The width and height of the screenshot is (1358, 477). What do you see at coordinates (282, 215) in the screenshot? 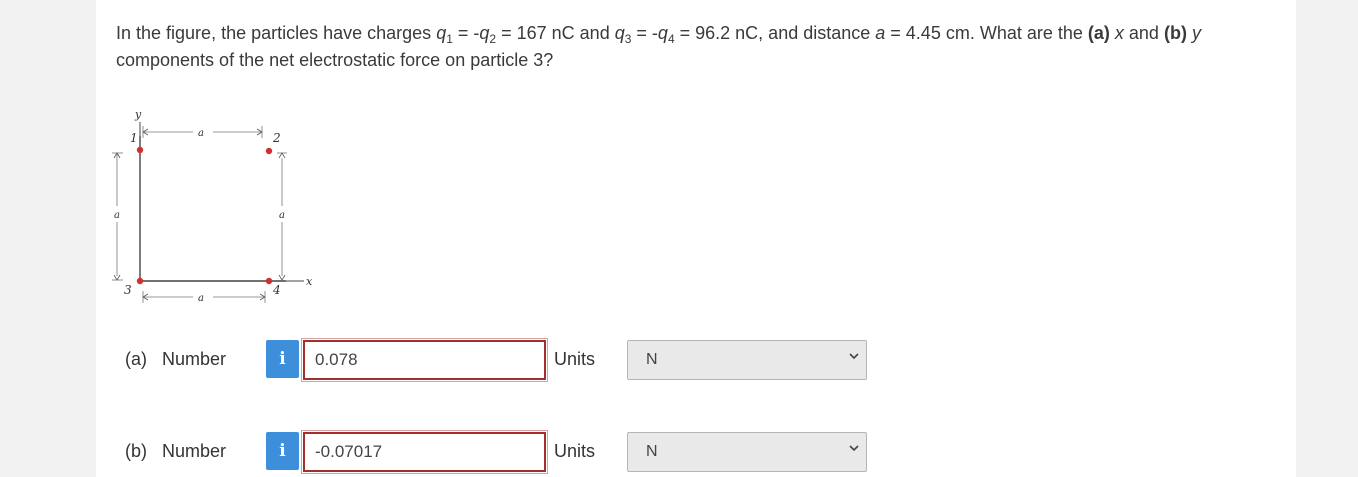
I see `right-dimension-label: a` at bounding box center [282, 215].